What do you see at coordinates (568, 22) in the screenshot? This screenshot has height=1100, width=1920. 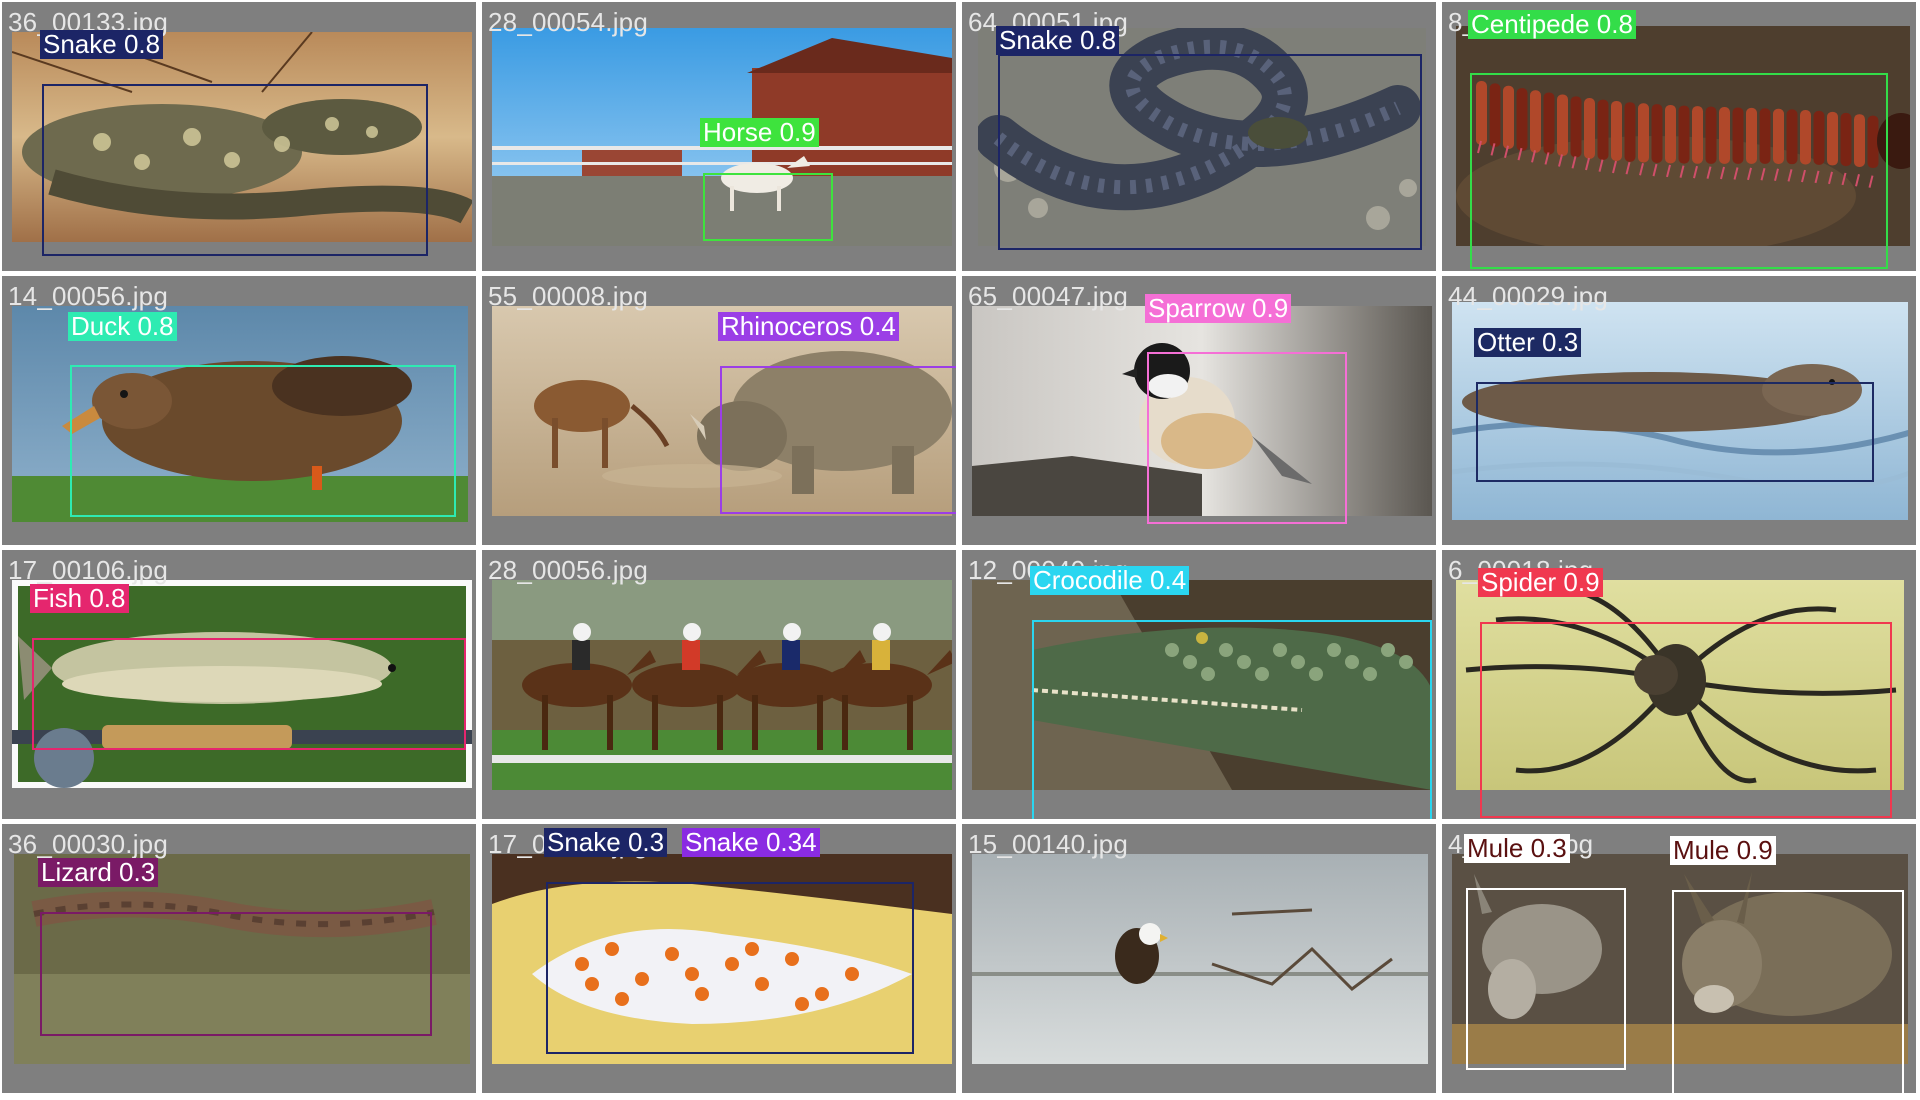 I see `filename-label: 28_00054.jpg` at bounding box center [568, 22].